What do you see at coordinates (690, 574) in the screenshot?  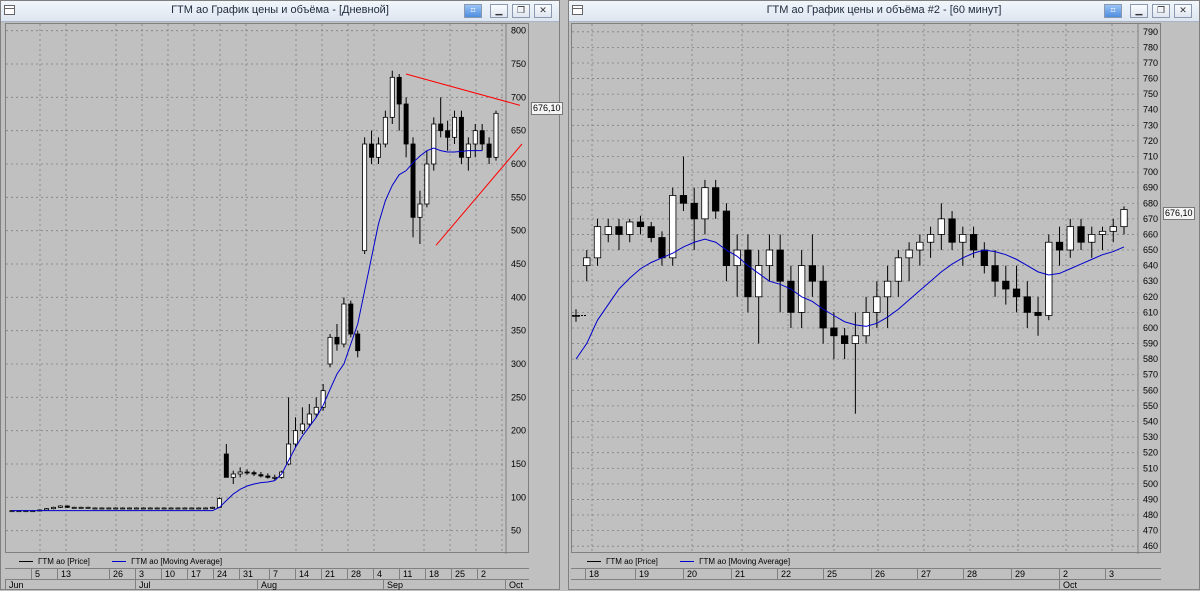 I see `x-tick-day: 20` at bounding box center [690, 574].